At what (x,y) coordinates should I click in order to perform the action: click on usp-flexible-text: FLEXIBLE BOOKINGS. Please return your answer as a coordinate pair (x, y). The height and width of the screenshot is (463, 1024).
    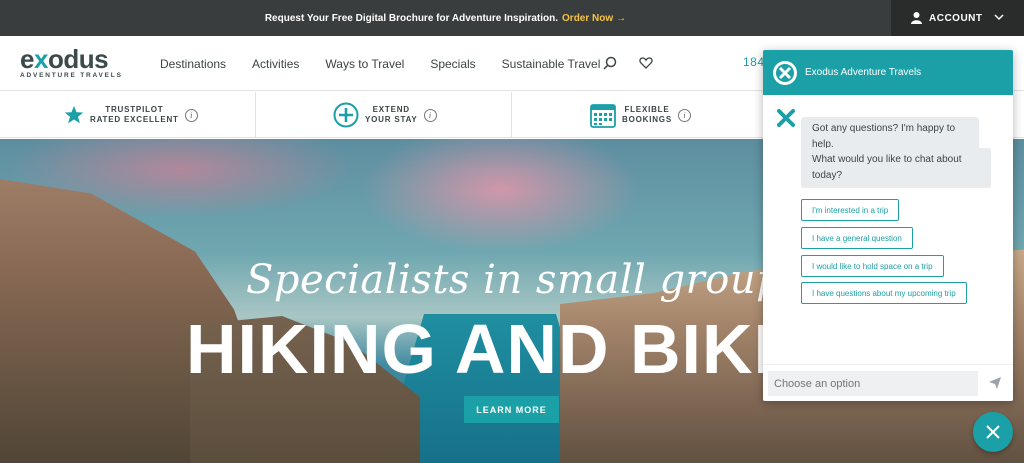
    Looking at the image, I should click on (647, 114).